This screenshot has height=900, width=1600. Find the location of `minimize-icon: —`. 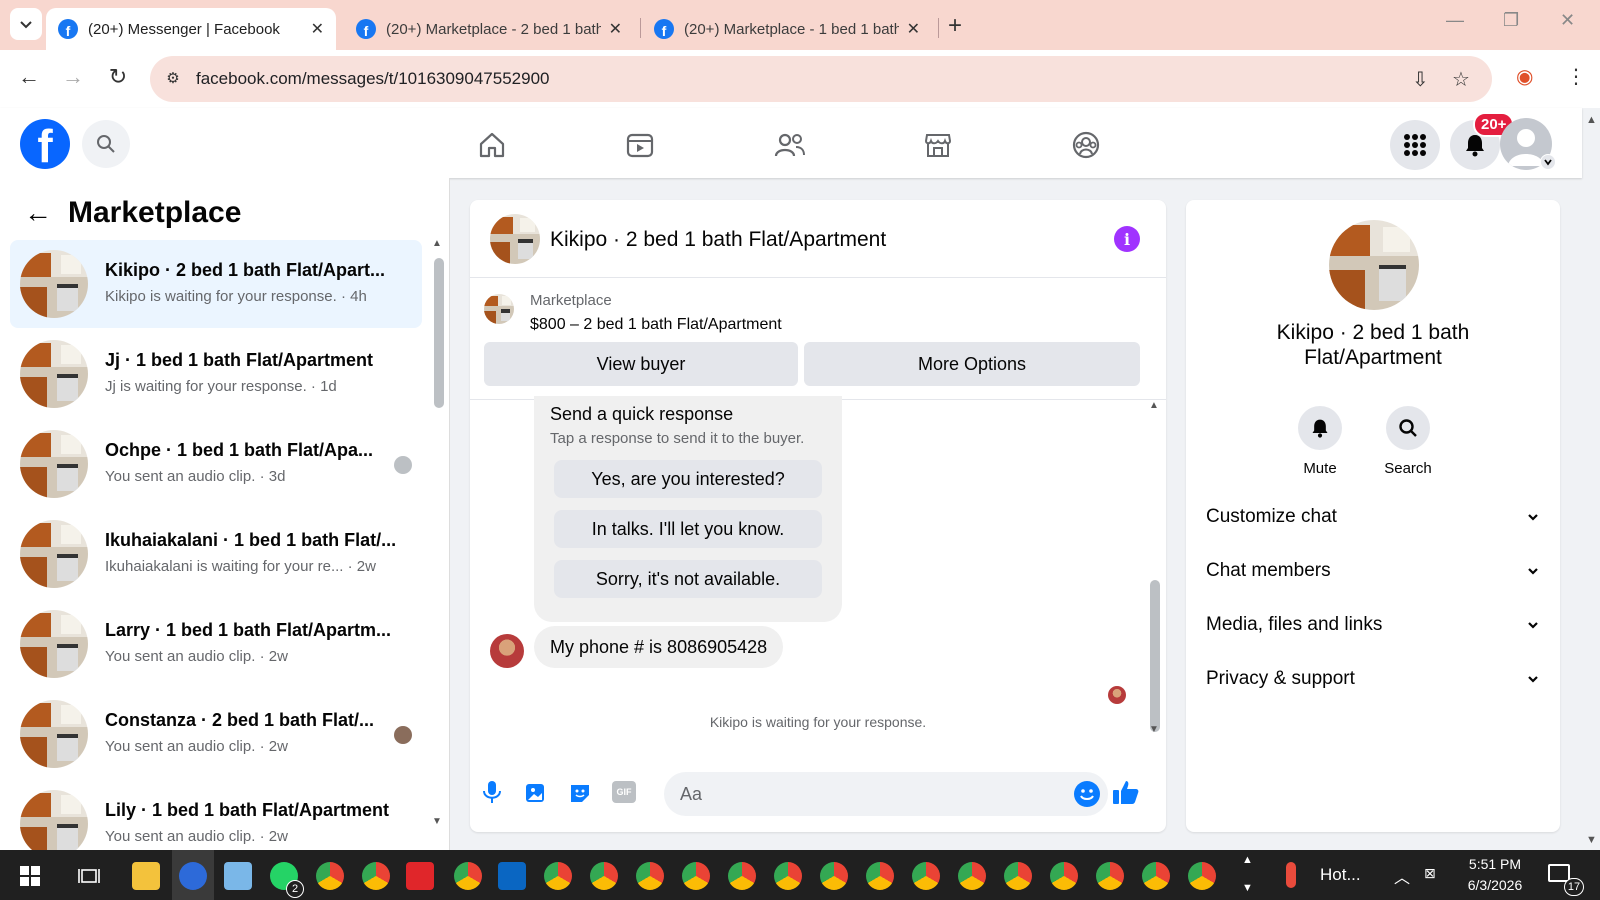

minimize-icon: — is located at coordinates (1455, 20).